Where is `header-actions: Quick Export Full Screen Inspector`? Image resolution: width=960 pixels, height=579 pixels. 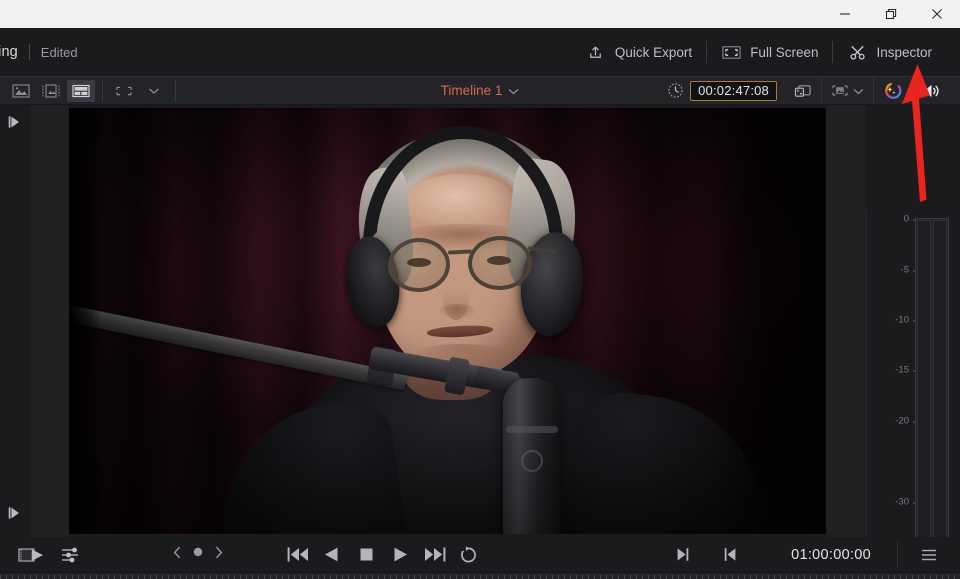
header-actions: Quick Export Full Screen Inspector is located at coordinates (766, 52).